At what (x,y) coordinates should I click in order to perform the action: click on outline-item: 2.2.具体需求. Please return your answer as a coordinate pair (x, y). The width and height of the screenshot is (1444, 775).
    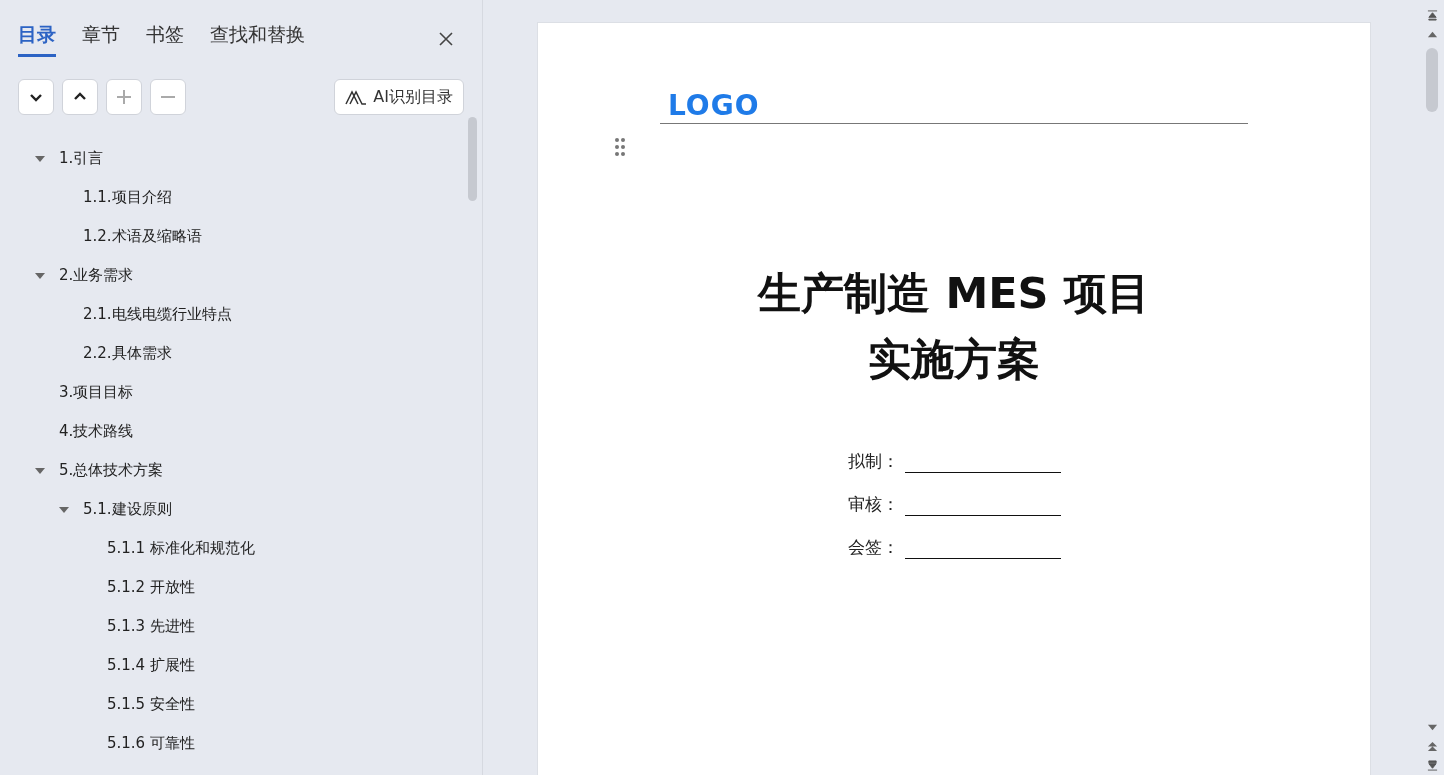
    Looking at the image, I should click on (127, 353).